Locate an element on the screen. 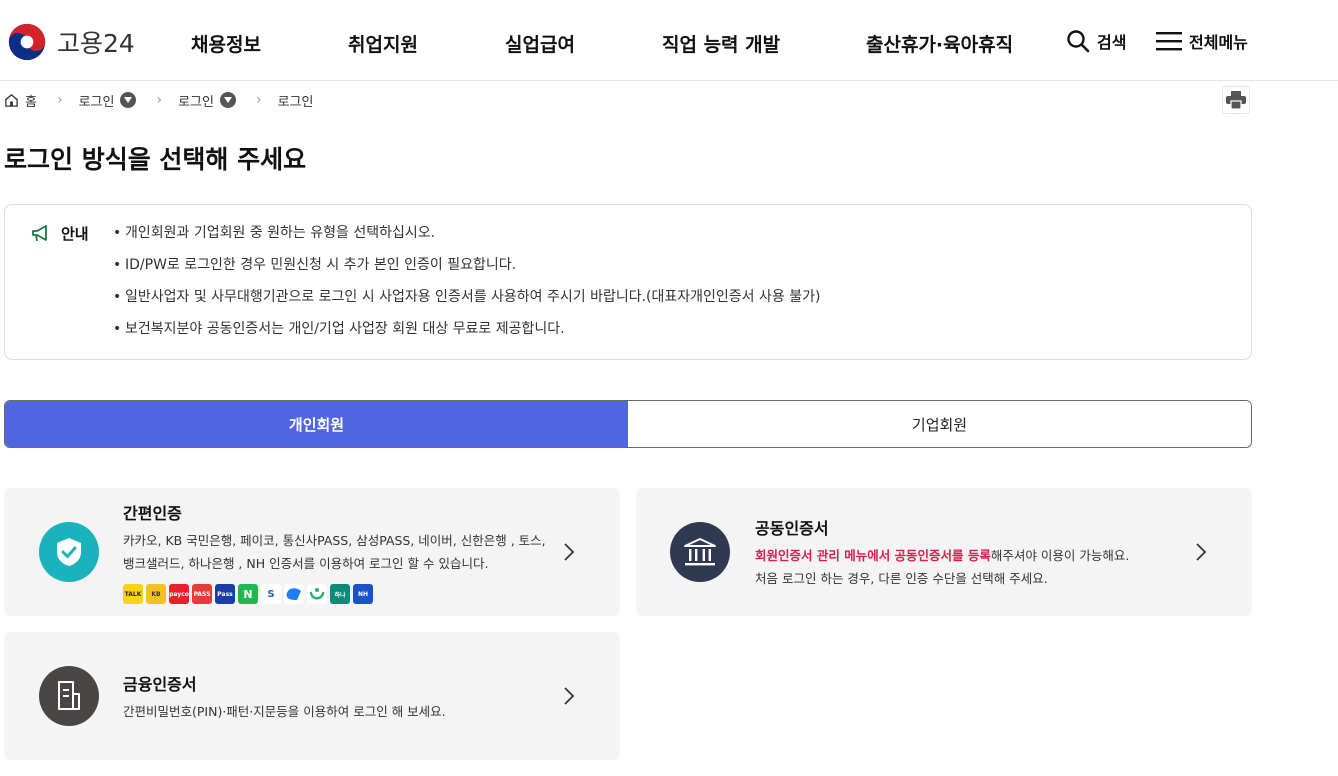  hana-icon: 하나 is located at coordinates (340, 594).